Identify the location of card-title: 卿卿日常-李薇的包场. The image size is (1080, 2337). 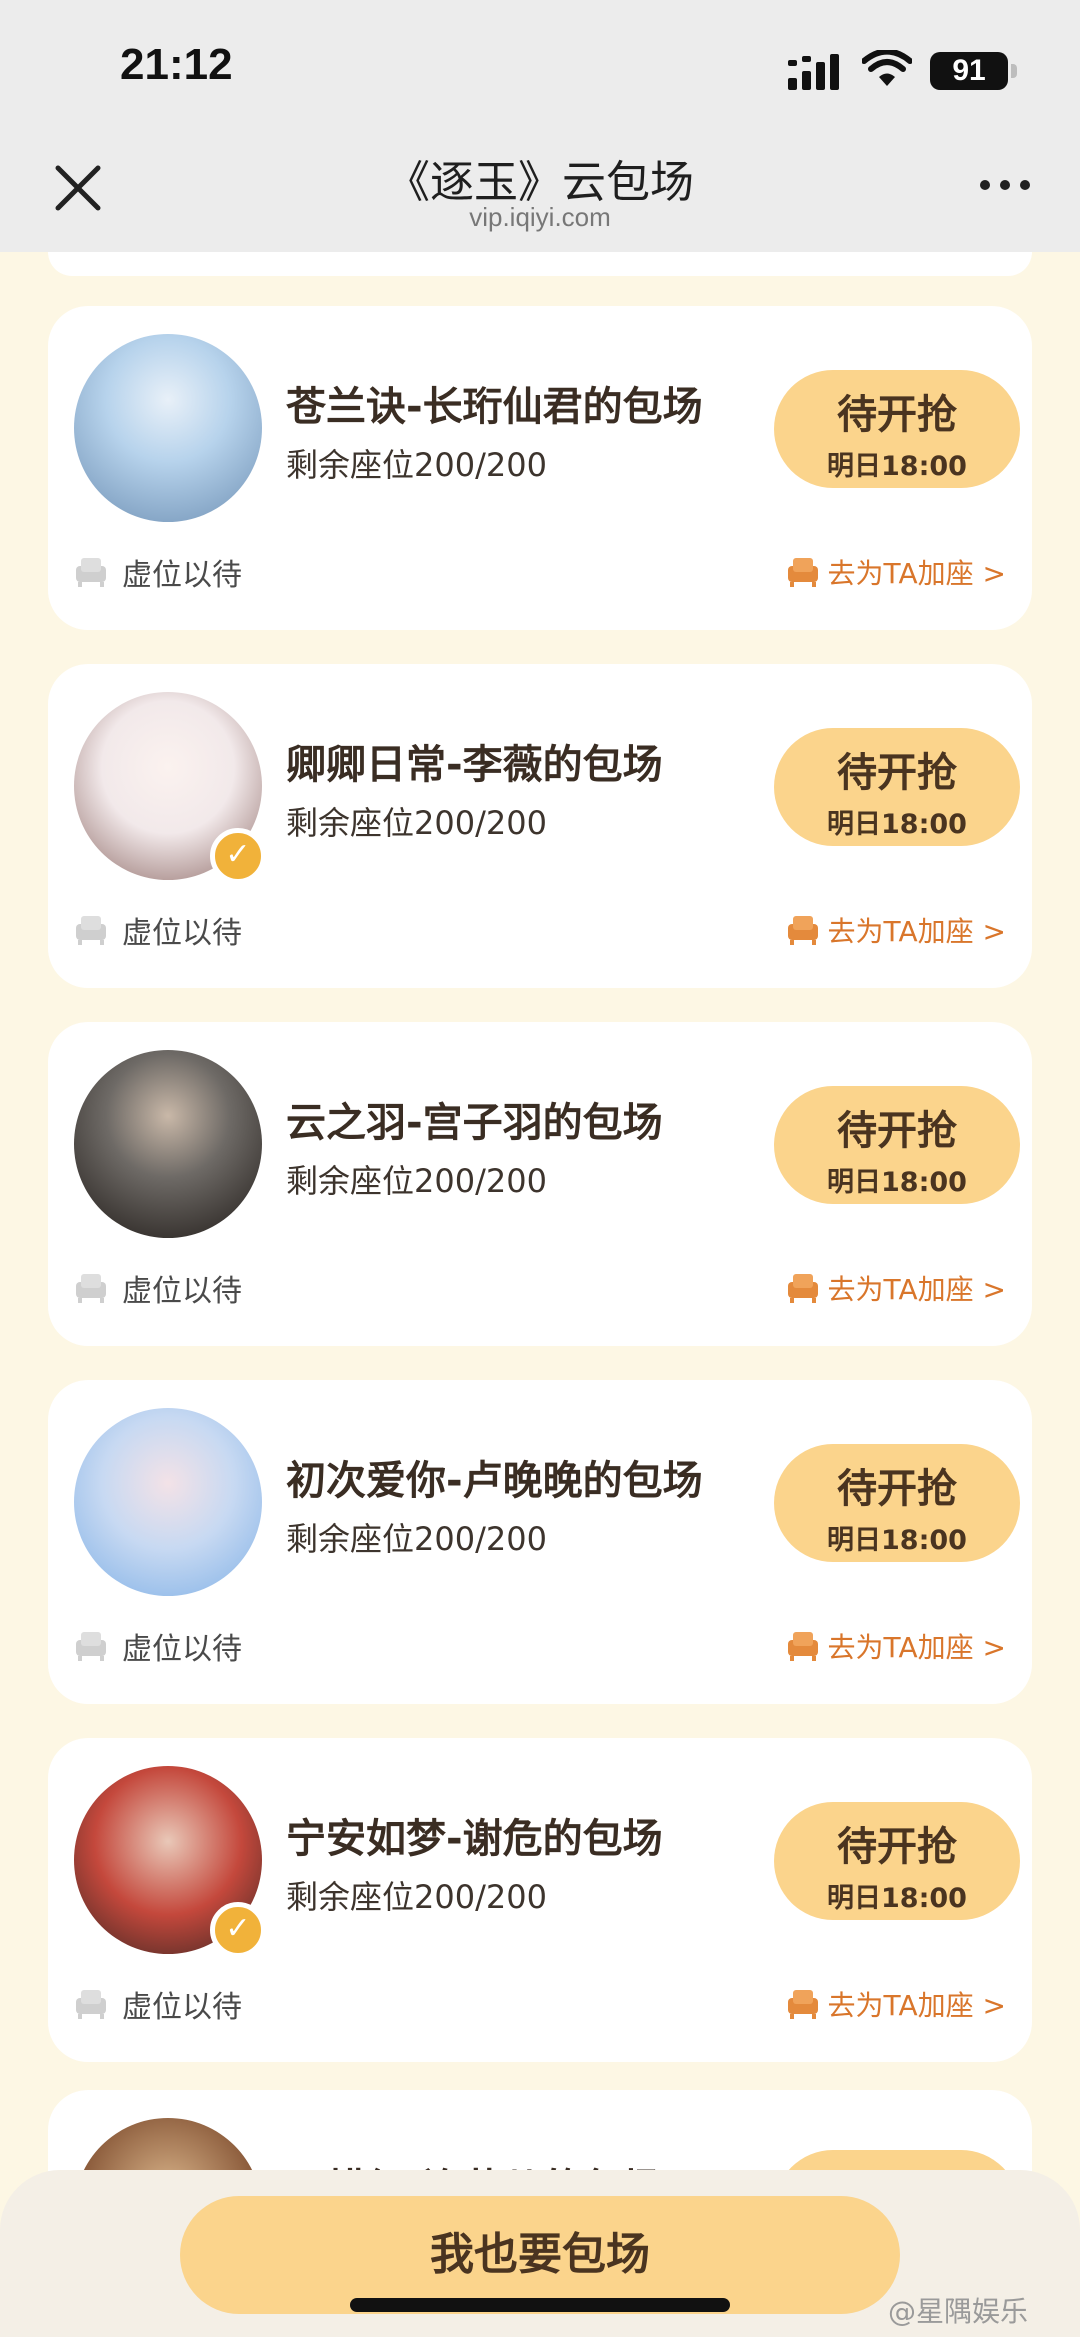
(474, 765).